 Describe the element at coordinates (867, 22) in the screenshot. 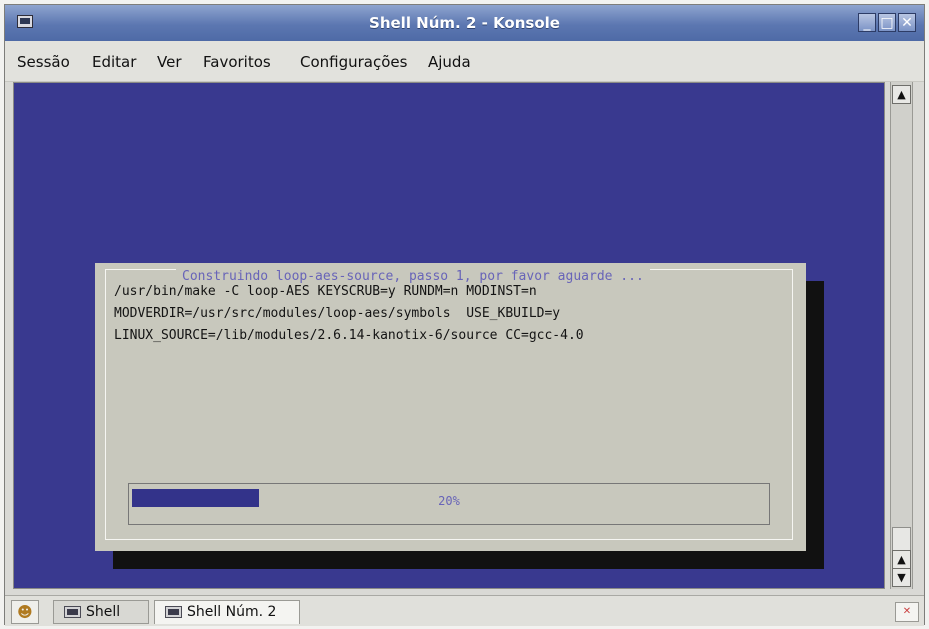

I see `minimize-button: _` at that location.